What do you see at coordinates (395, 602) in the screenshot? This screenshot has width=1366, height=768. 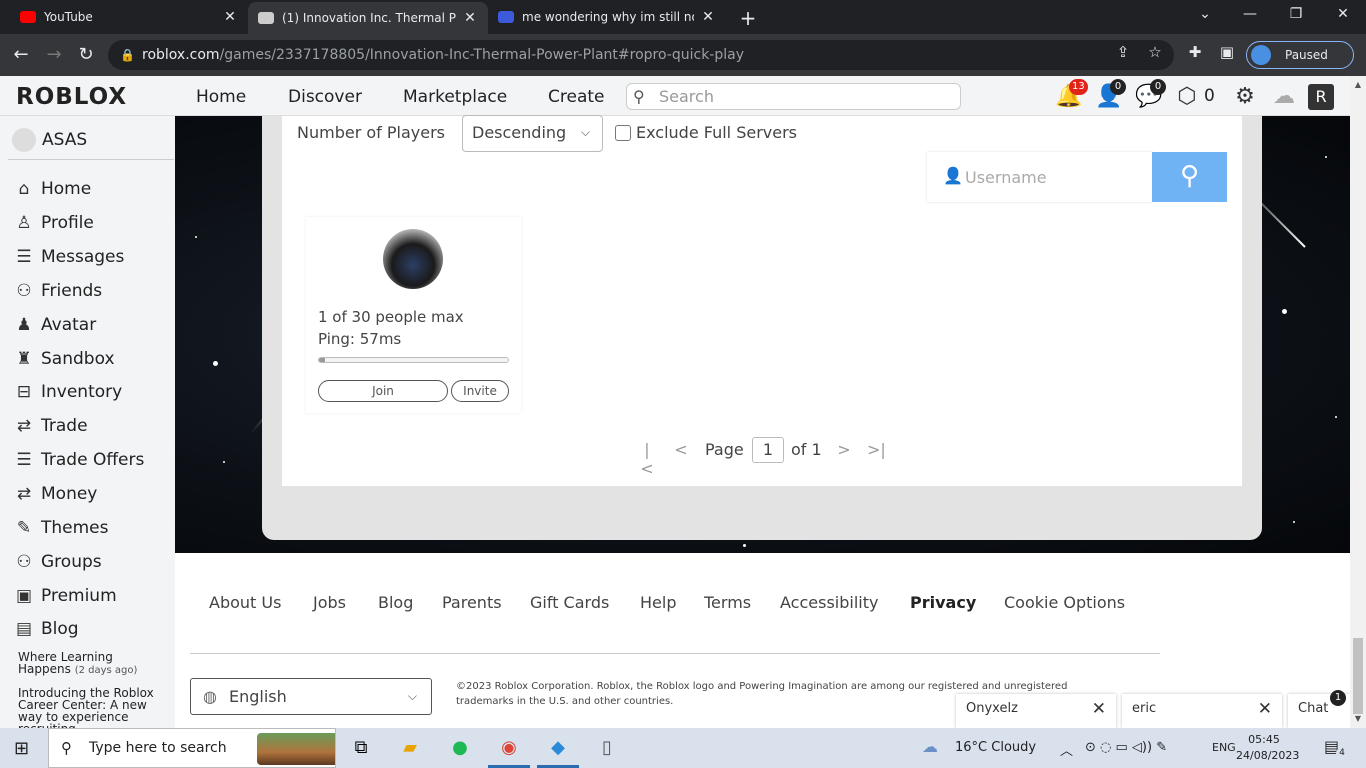 I see `footer-link-blog: Blog` at bounding box center [395, 602].